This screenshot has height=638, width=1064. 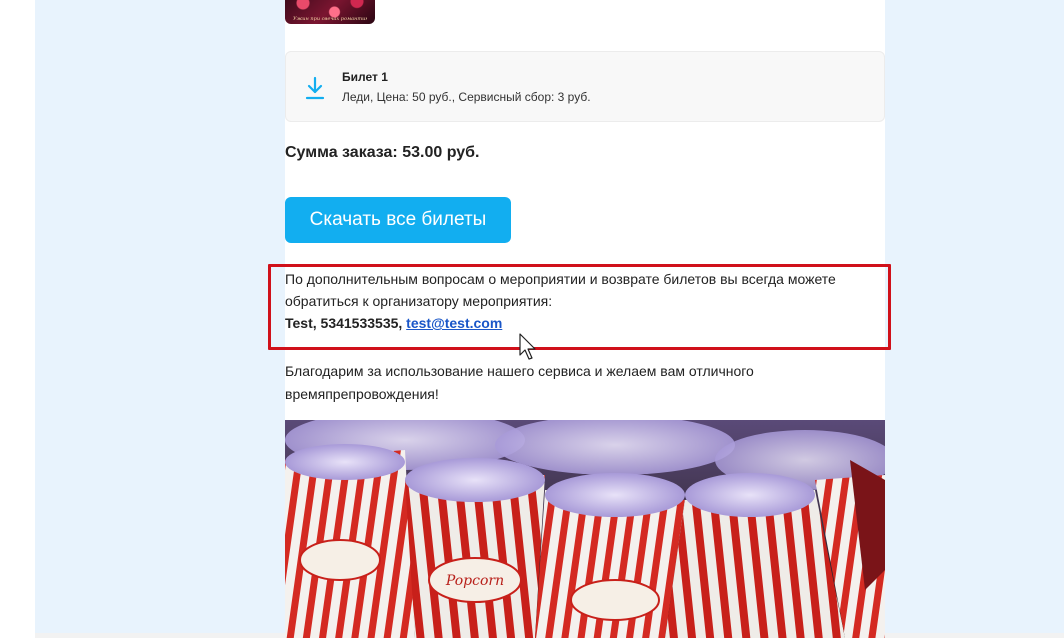 I want to click on order-sum: Сумма заказа: 53.00 руб., so click(x=382, y=152).